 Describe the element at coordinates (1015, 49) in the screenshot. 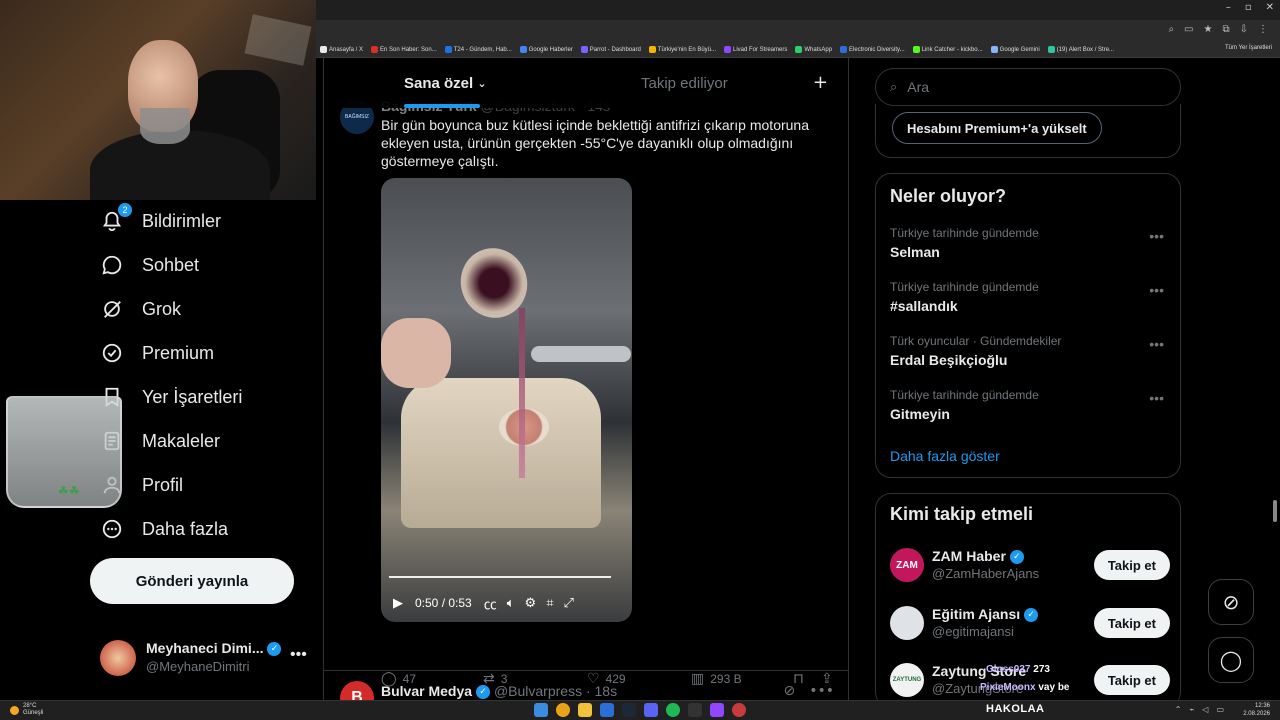

I see `bookmark-item: Google Gemini` at that location.